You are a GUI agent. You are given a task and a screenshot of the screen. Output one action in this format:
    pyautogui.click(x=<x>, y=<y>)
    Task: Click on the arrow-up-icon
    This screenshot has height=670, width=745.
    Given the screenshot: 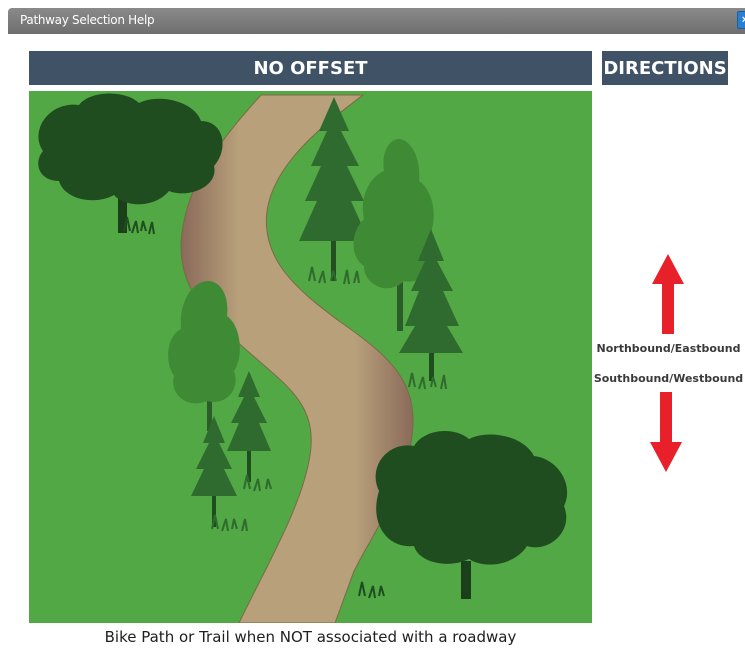 What is the action you would take?
    pyautogui.click(x=668, y=294)
    